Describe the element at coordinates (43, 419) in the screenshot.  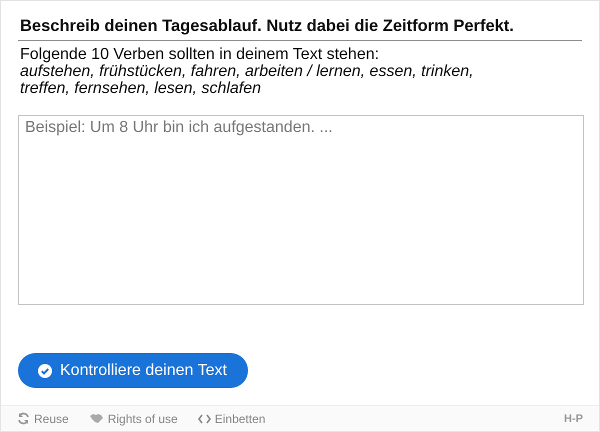
I see `footer-link: Reuse` at that location.